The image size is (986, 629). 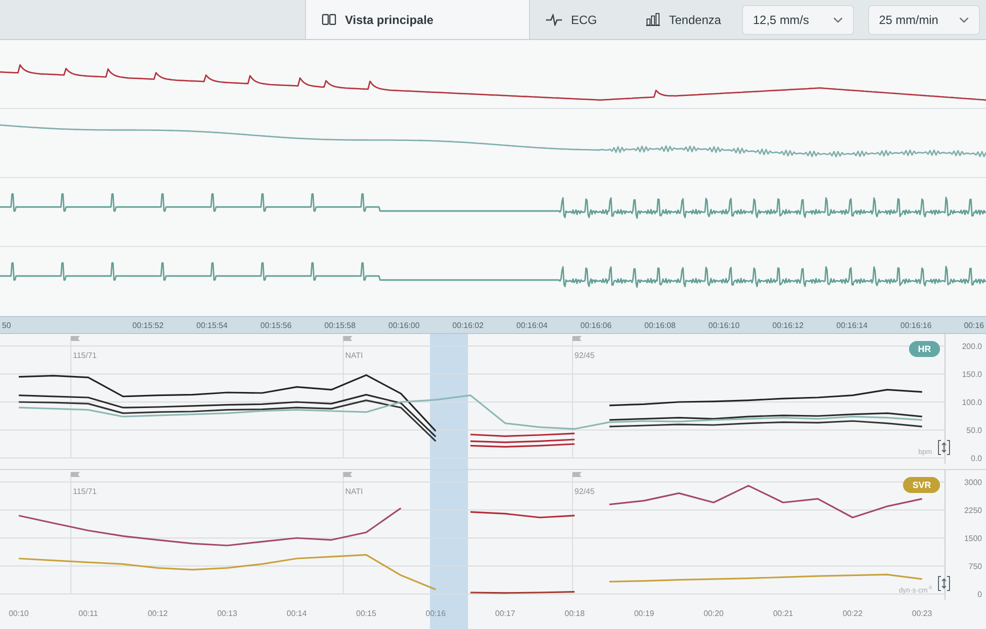 I want to click on tab: ECG, so click(x=580, y=19).